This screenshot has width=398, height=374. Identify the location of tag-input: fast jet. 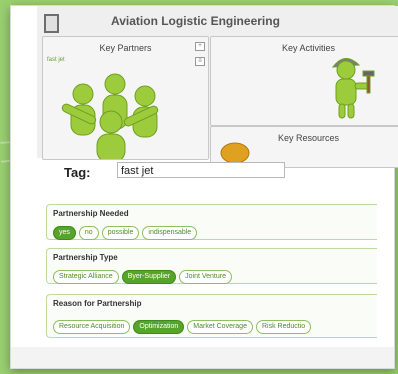
(201, 170).